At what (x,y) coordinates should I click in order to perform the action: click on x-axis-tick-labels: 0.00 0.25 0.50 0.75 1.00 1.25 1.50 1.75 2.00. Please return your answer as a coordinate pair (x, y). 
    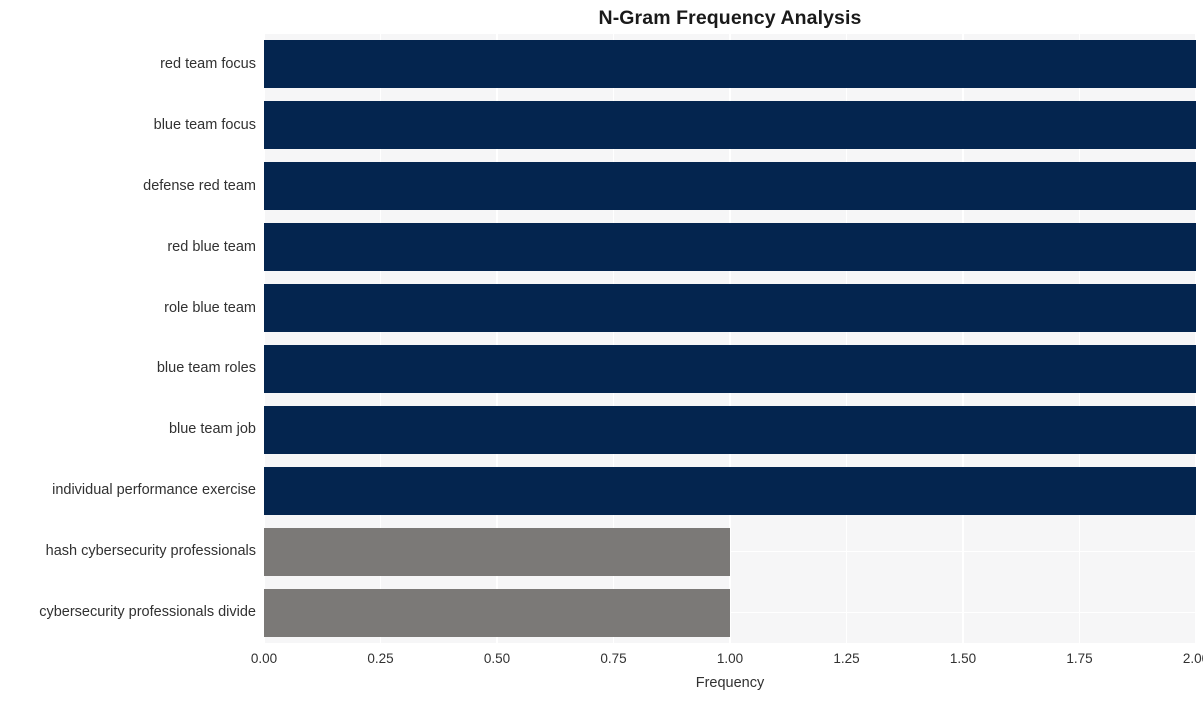
    Looking at the image, I should click on (727, 660).